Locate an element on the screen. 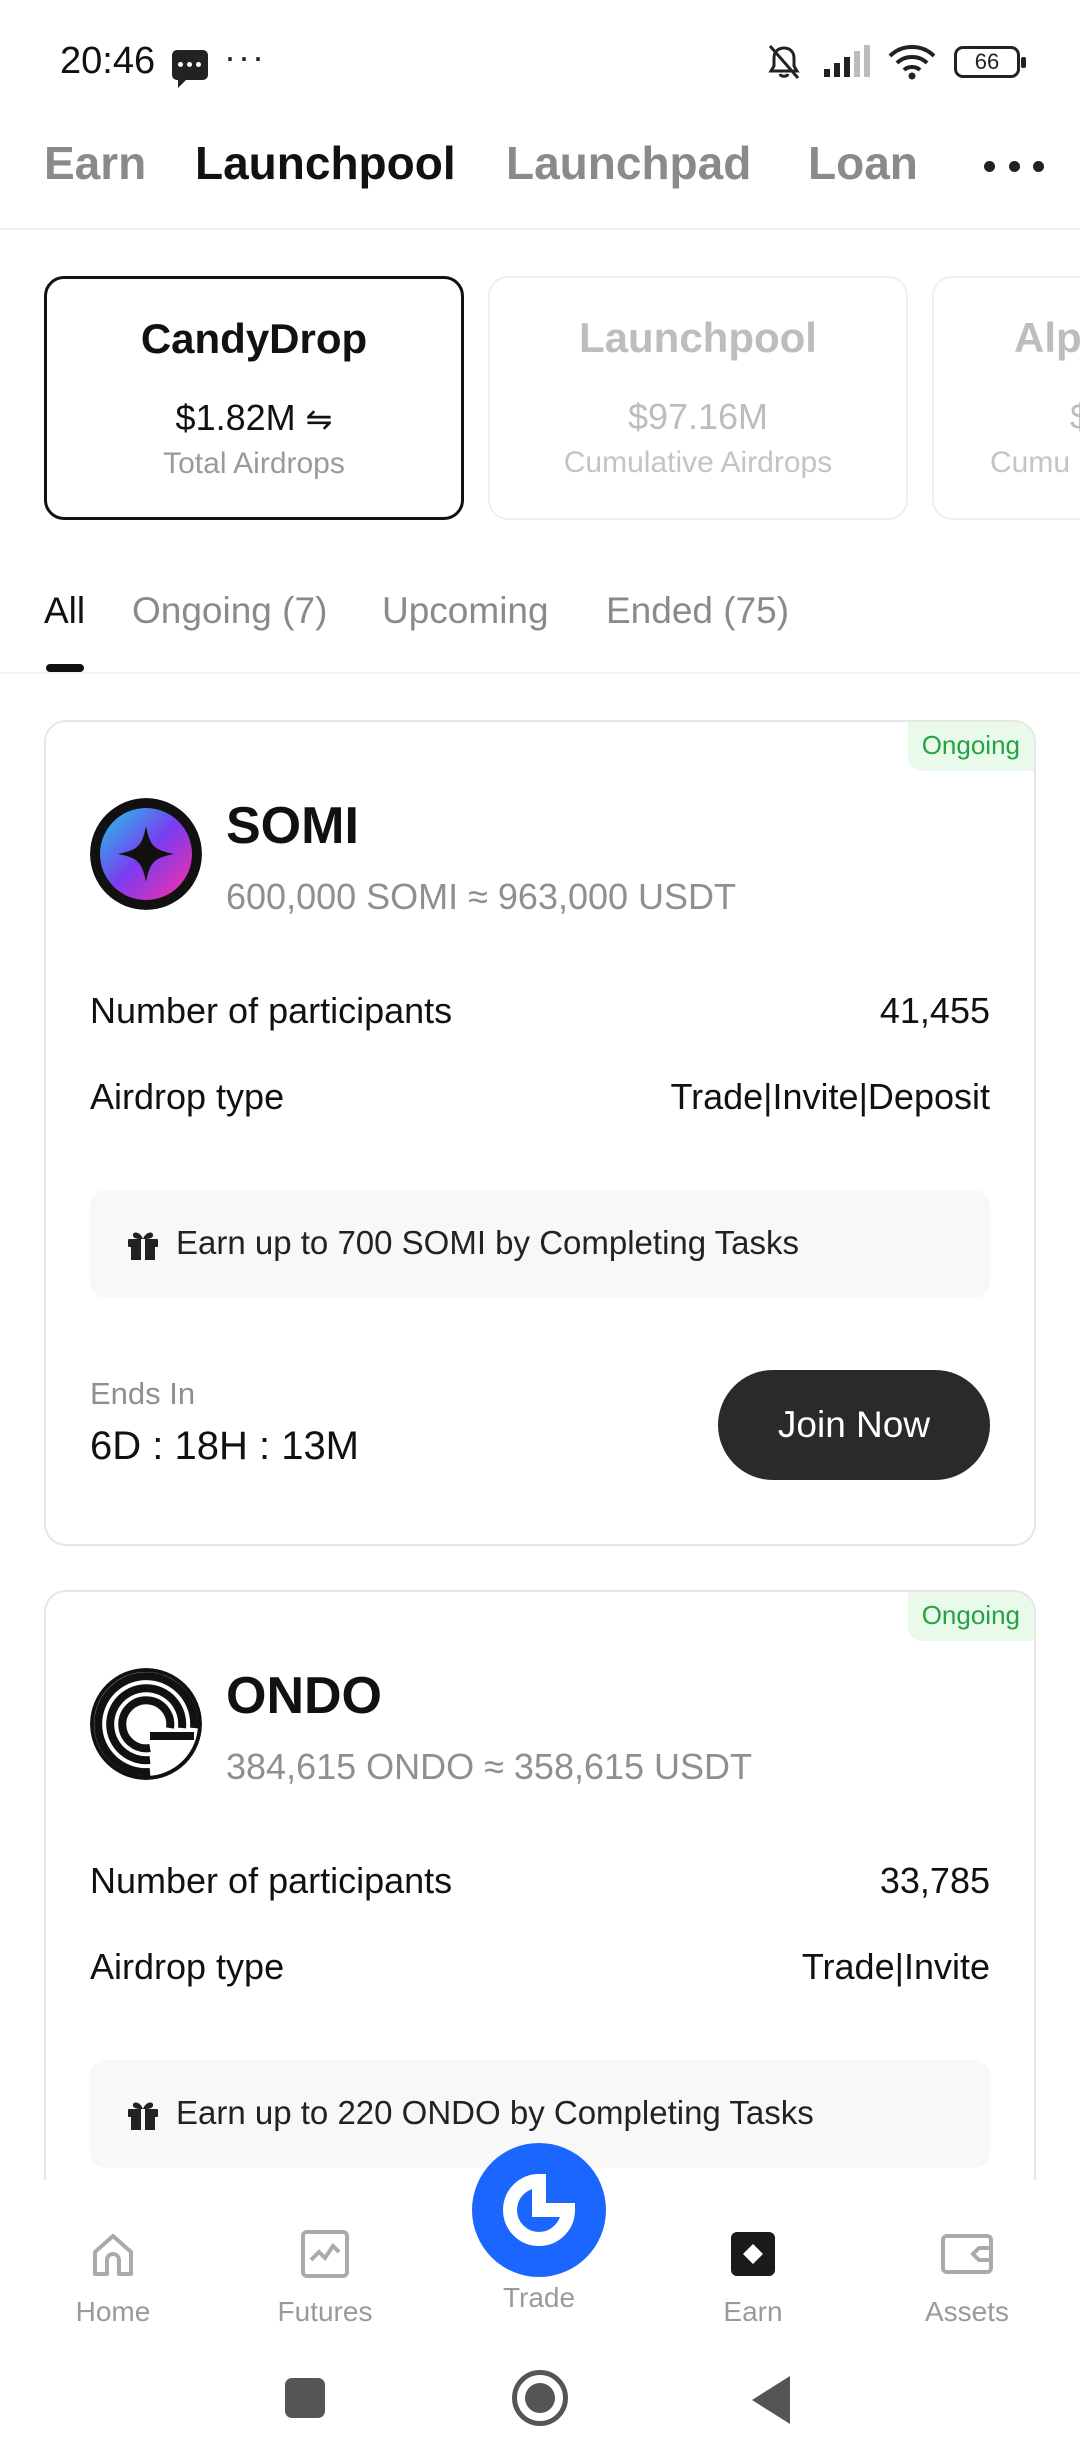 The height and width of the screenshot is (2460, 1080). tab-launchpool: Launchpool is located at coordinates (325, 163).